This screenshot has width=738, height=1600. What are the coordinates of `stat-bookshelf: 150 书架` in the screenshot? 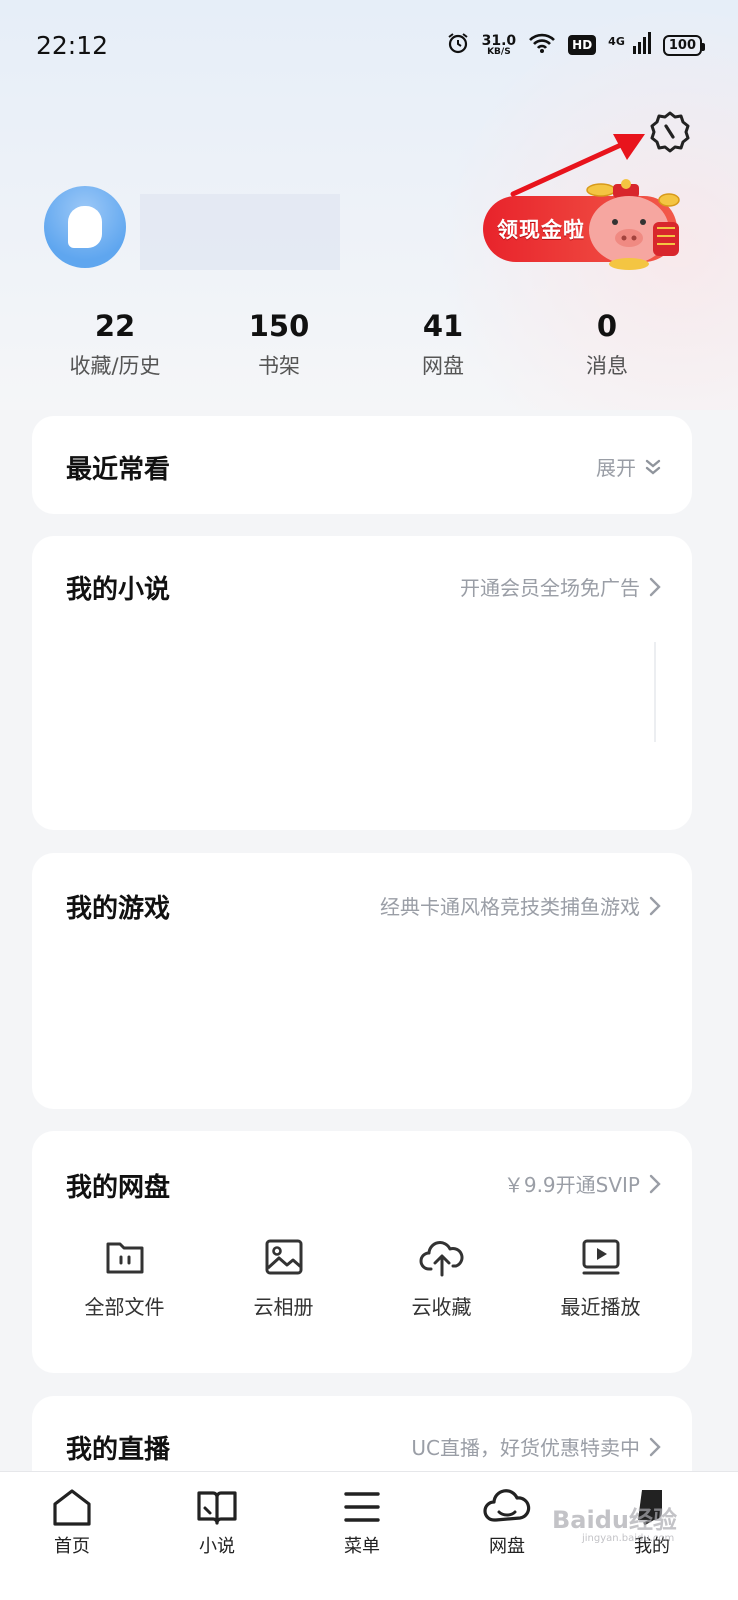 It's located at (279, 344).